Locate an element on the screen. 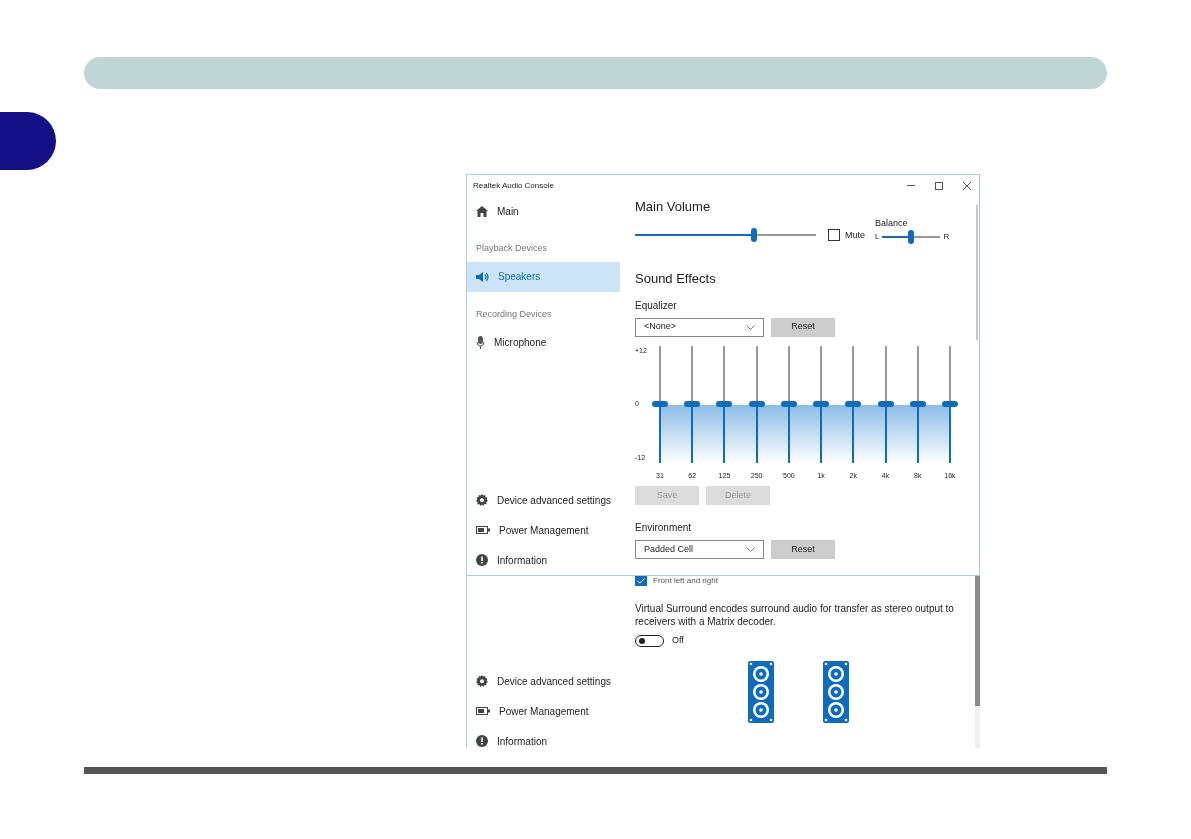  speaker-icon is located at coordinates (482, 276).